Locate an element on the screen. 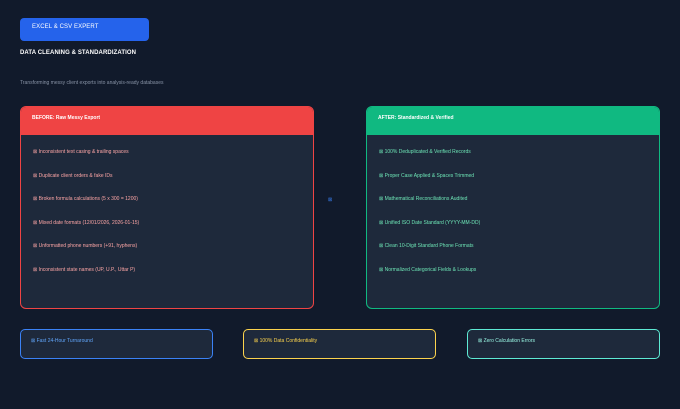  list-item: ⊠ Duplicate client orders & fake IDs is located at coordinates (73, 175).